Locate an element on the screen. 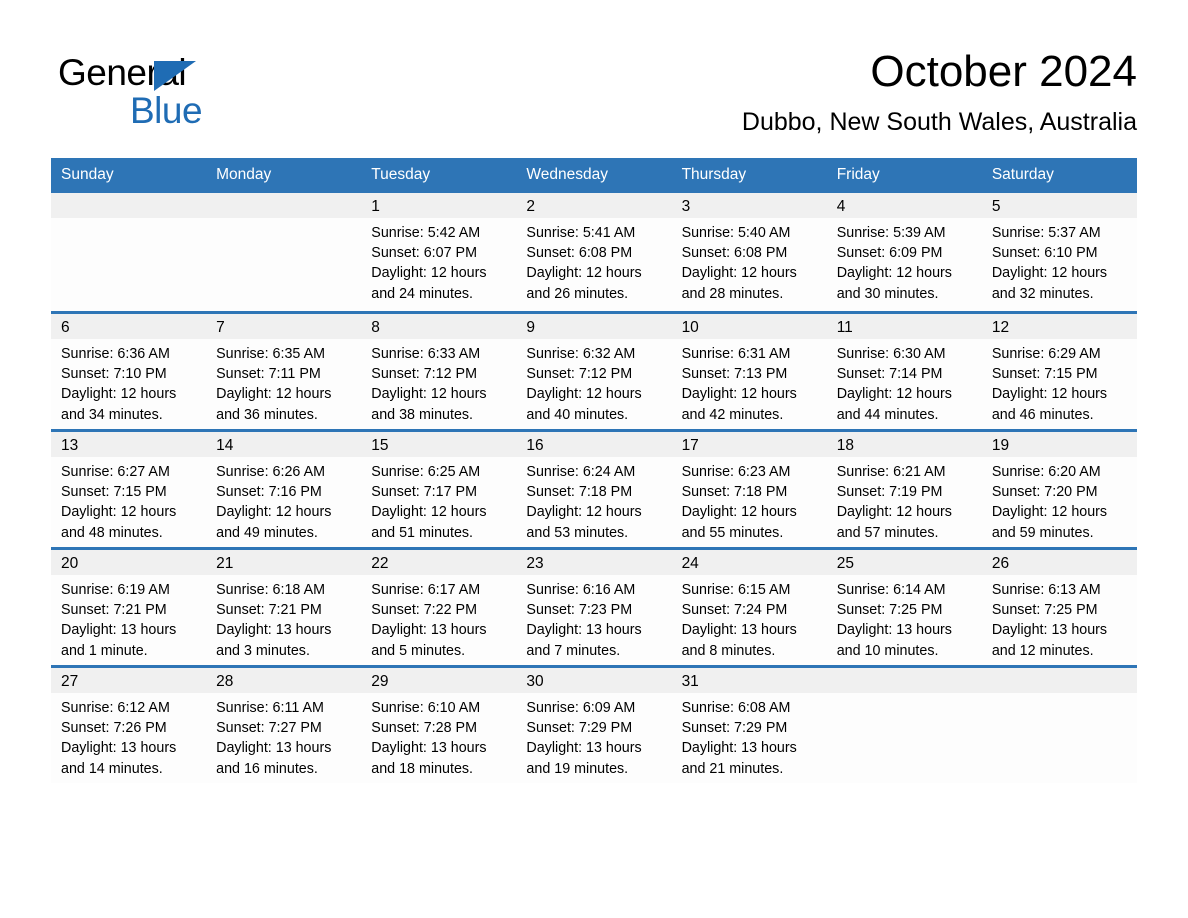 The width and height of the screenshot is (1188, 918). sunrise-text: Sunrise: 6:27 AM is located at coordinates (115, 472).